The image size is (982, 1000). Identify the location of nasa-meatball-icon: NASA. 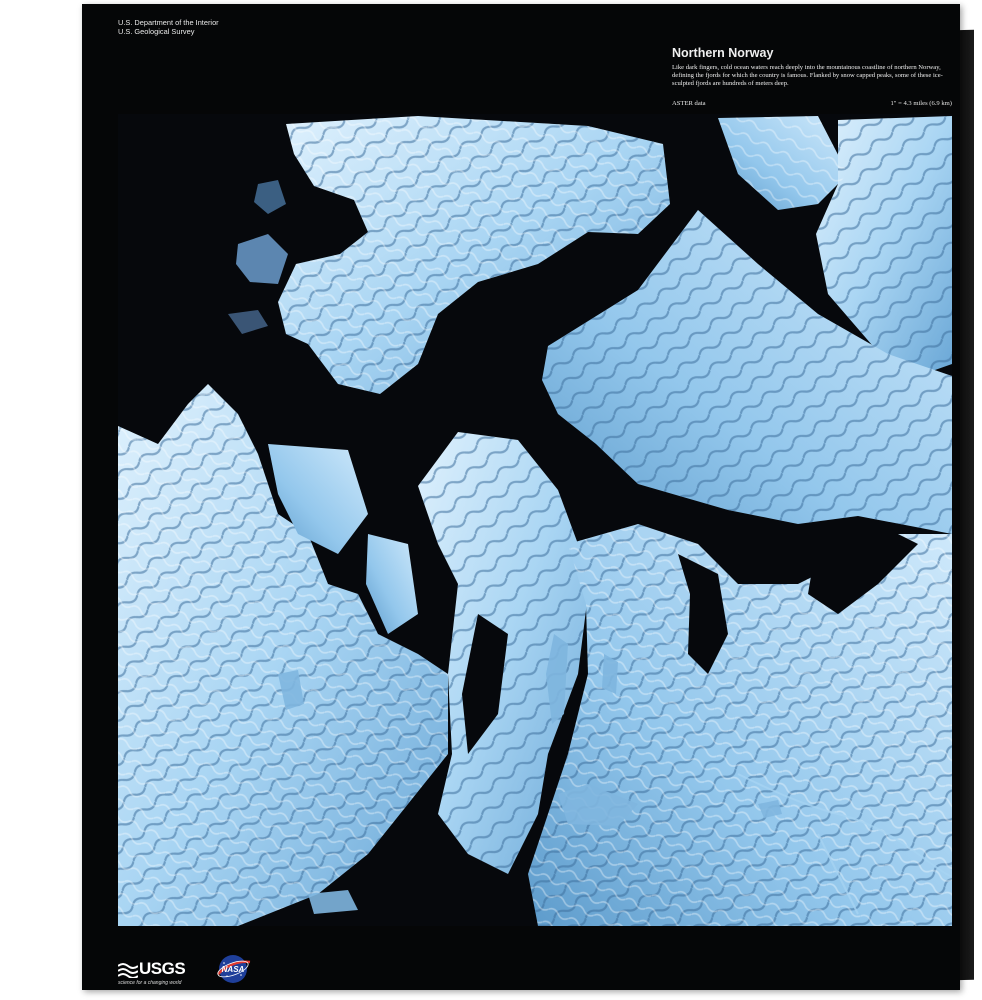
(234, 969).